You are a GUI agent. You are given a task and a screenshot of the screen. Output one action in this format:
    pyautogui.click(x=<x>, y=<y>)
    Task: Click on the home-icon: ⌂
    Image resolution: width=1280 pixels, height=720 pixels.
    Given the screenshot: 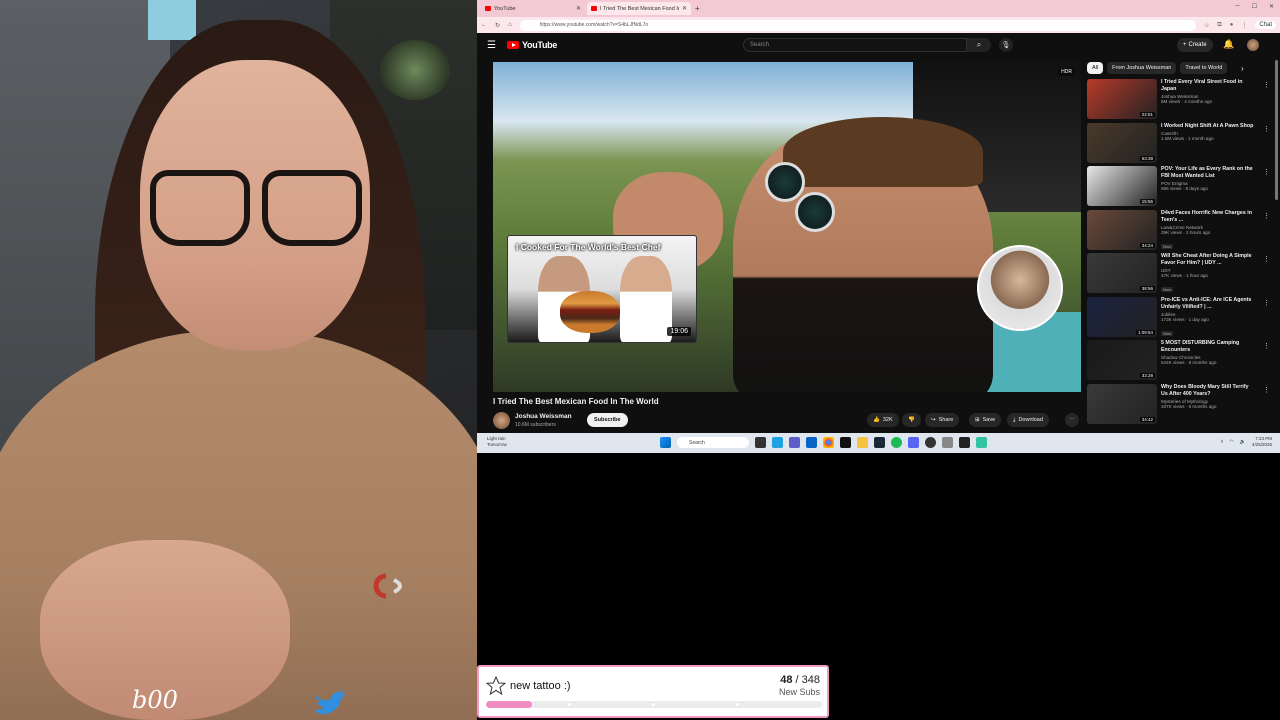 What is the action you would take?
    pyautogui.click(x=510, y=25)
    